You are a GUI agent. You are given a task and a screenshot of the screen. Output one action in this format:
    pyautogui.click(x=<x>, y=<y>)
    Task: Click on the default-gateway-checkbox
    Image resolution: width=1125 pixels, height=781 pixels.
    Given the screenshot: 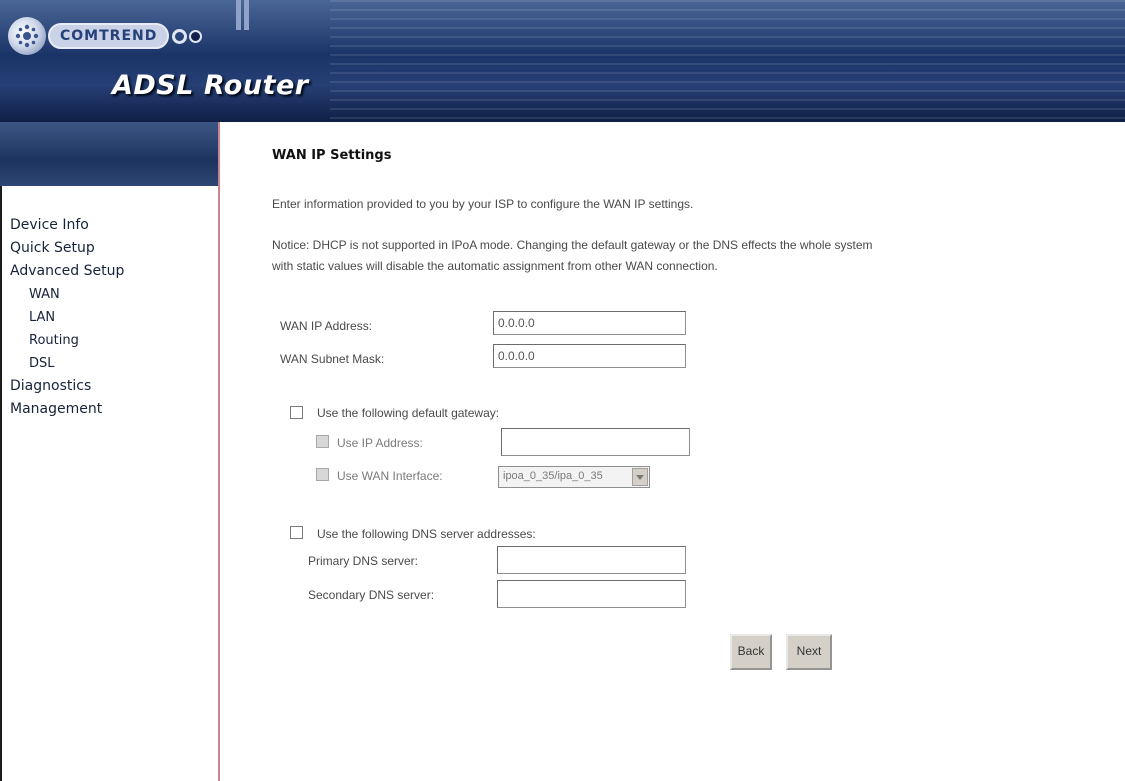 What is the action you would take?
    pyautogui.click(x=296, y=412)
    